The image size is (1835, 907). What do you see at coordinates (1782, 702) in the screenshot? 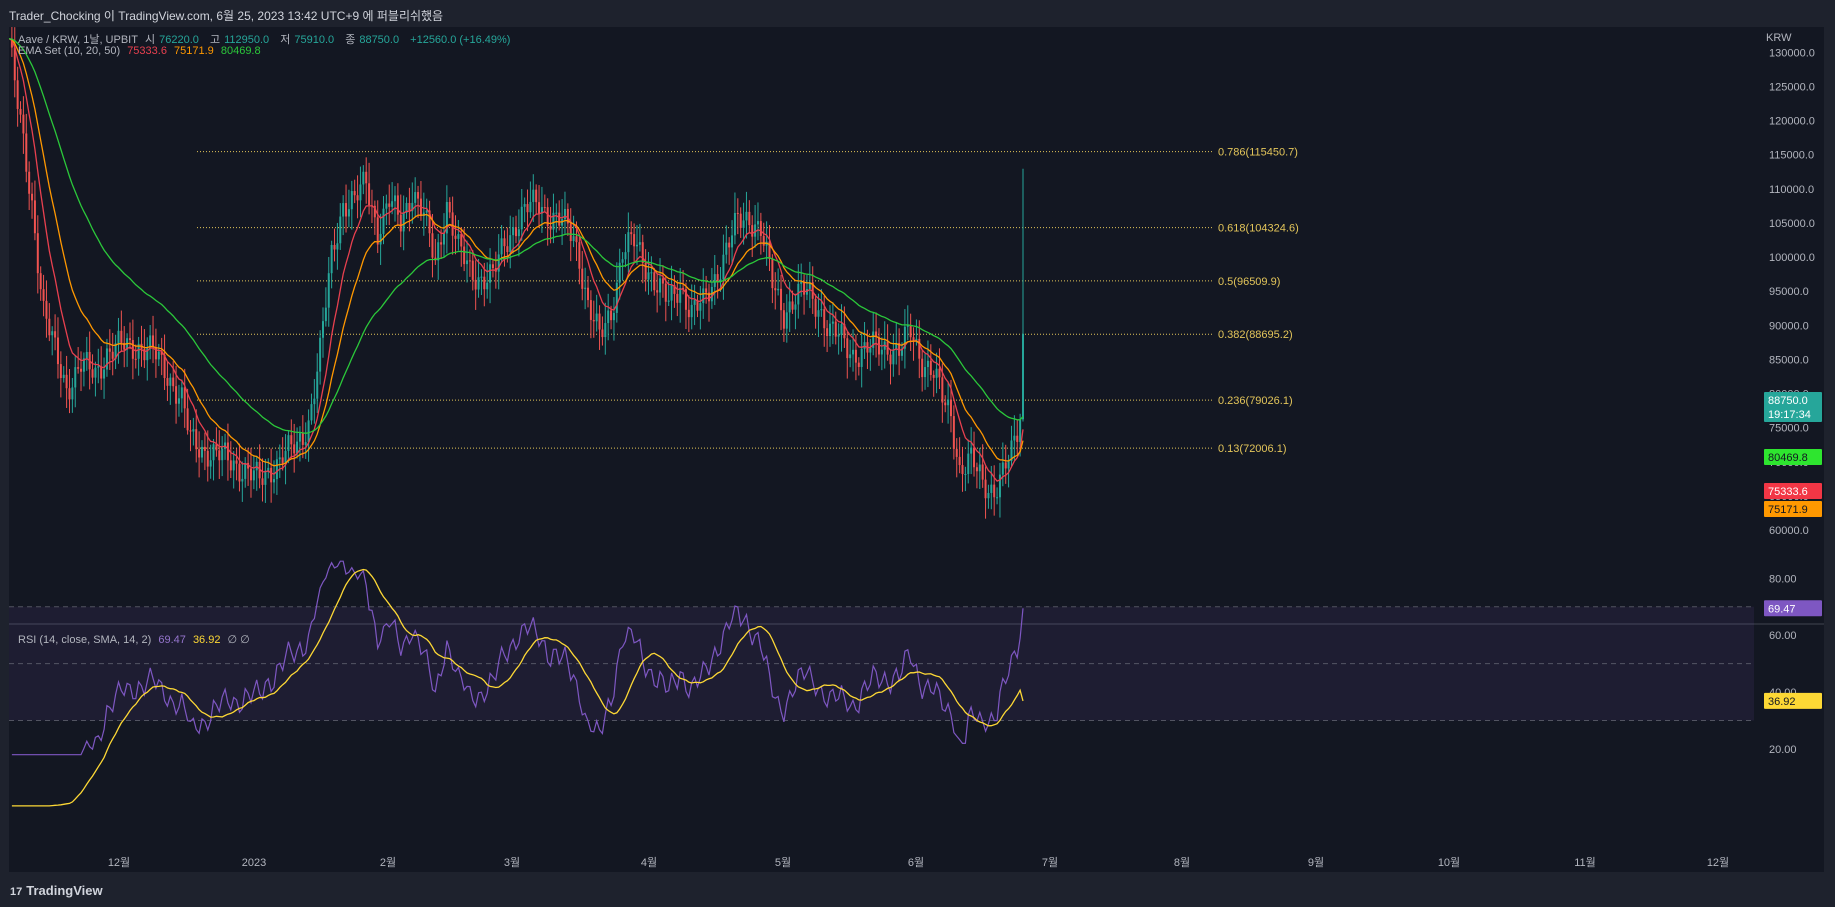
I see `rsi-ma-tag-text: 36.92` at bounding box center [1782, 702].